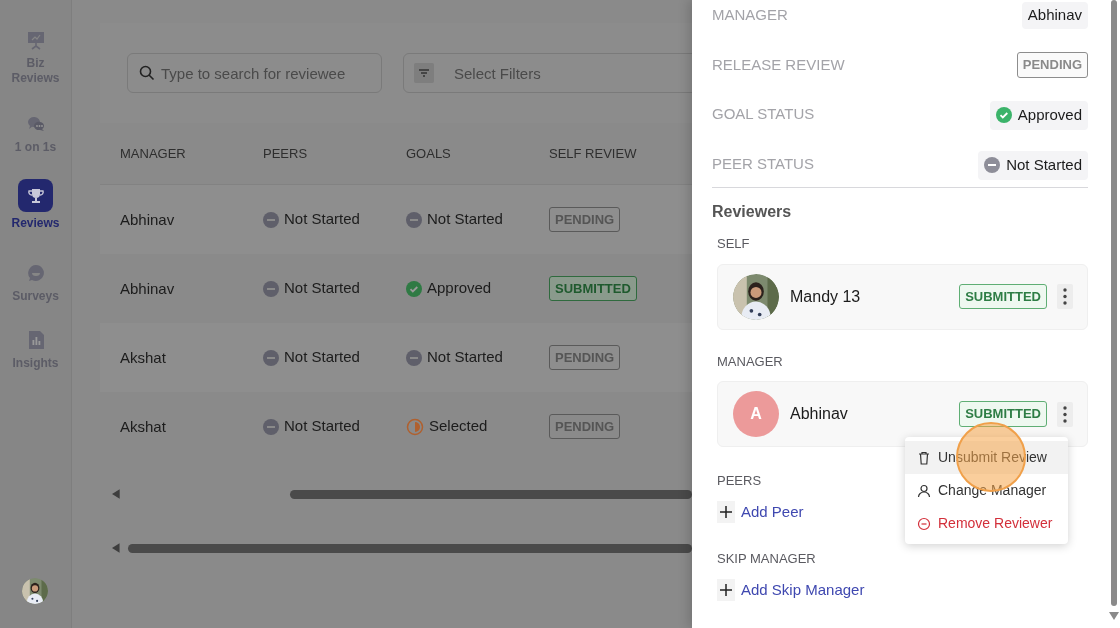 The width and height of the screenshot is (1120, 628). Describe the element at coordinates (924, 490) in the screenshot. I see `person-icon` at that location.